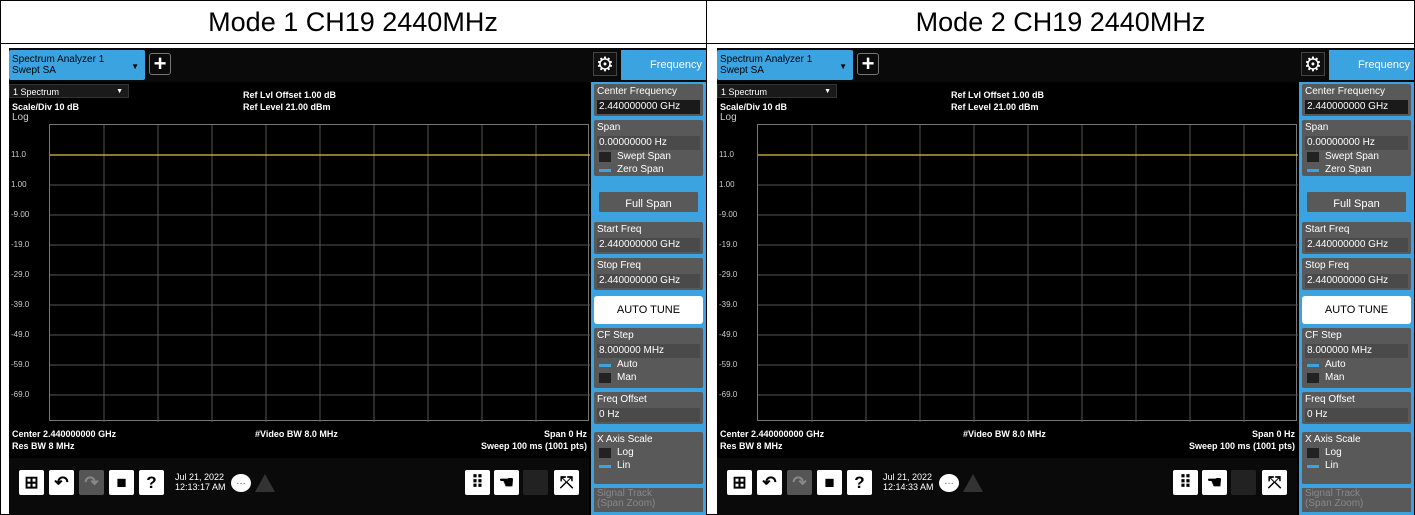  What do you see at coordinates (1333, 452) in the screenshot?
I see `option-label: Log` at bounding box center [1333, 452].